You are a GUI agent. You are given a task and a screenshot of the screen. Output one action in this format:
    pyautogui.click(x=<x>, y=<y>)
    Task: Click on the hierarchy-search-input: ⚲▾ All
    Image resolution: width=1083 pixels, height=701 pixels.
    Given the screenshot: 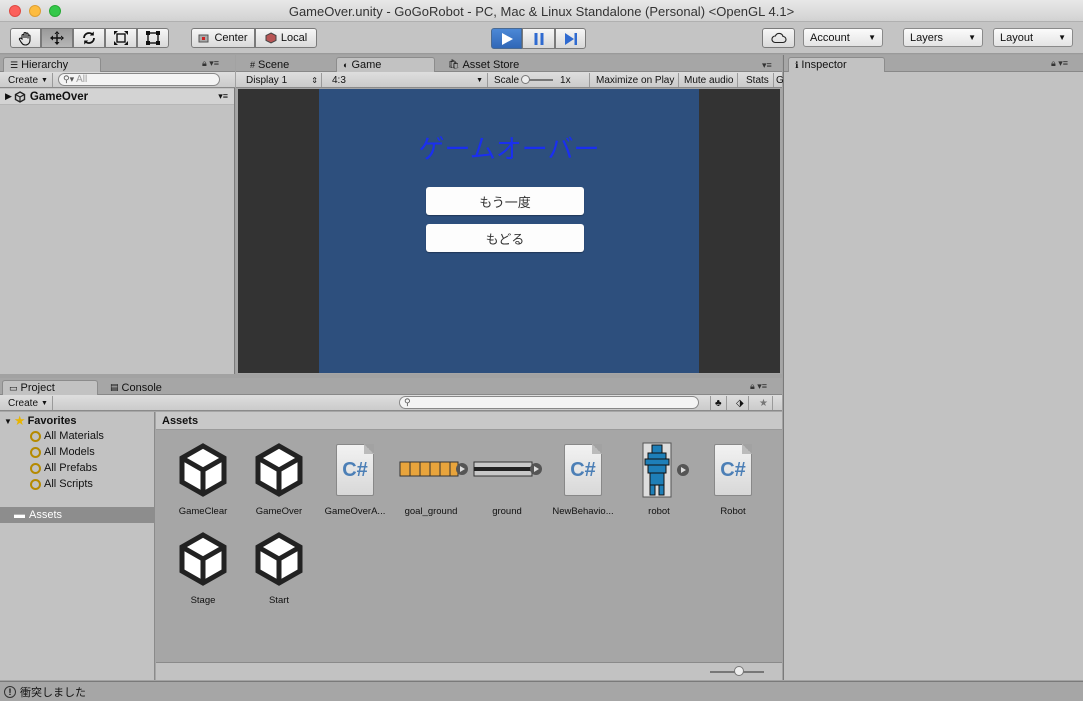 What is the action you would take?
    pyautogui.click(x=139, y=79)
    